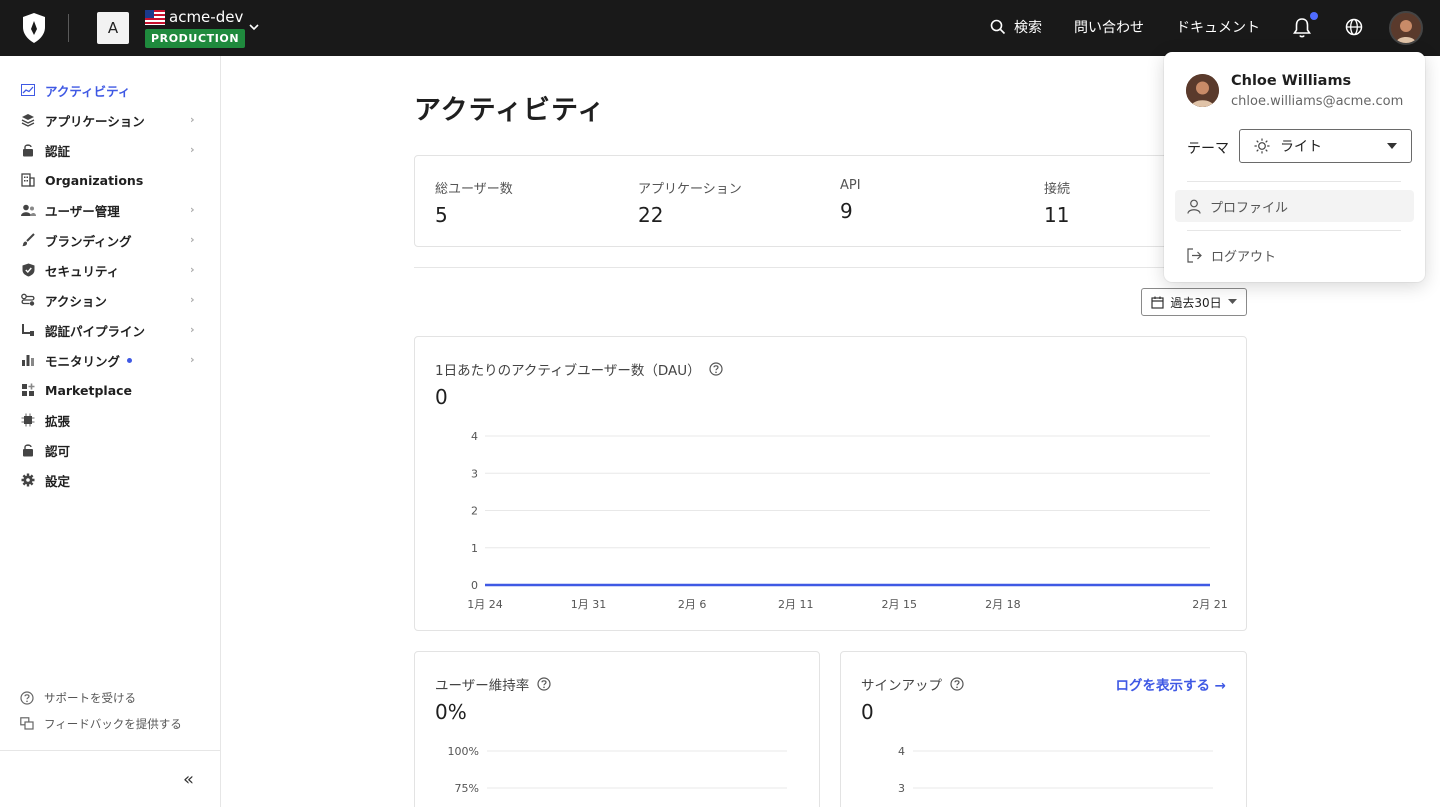 This screenshot has width=1440, height=807. I want to click on chip-icon, so click(28, 420).